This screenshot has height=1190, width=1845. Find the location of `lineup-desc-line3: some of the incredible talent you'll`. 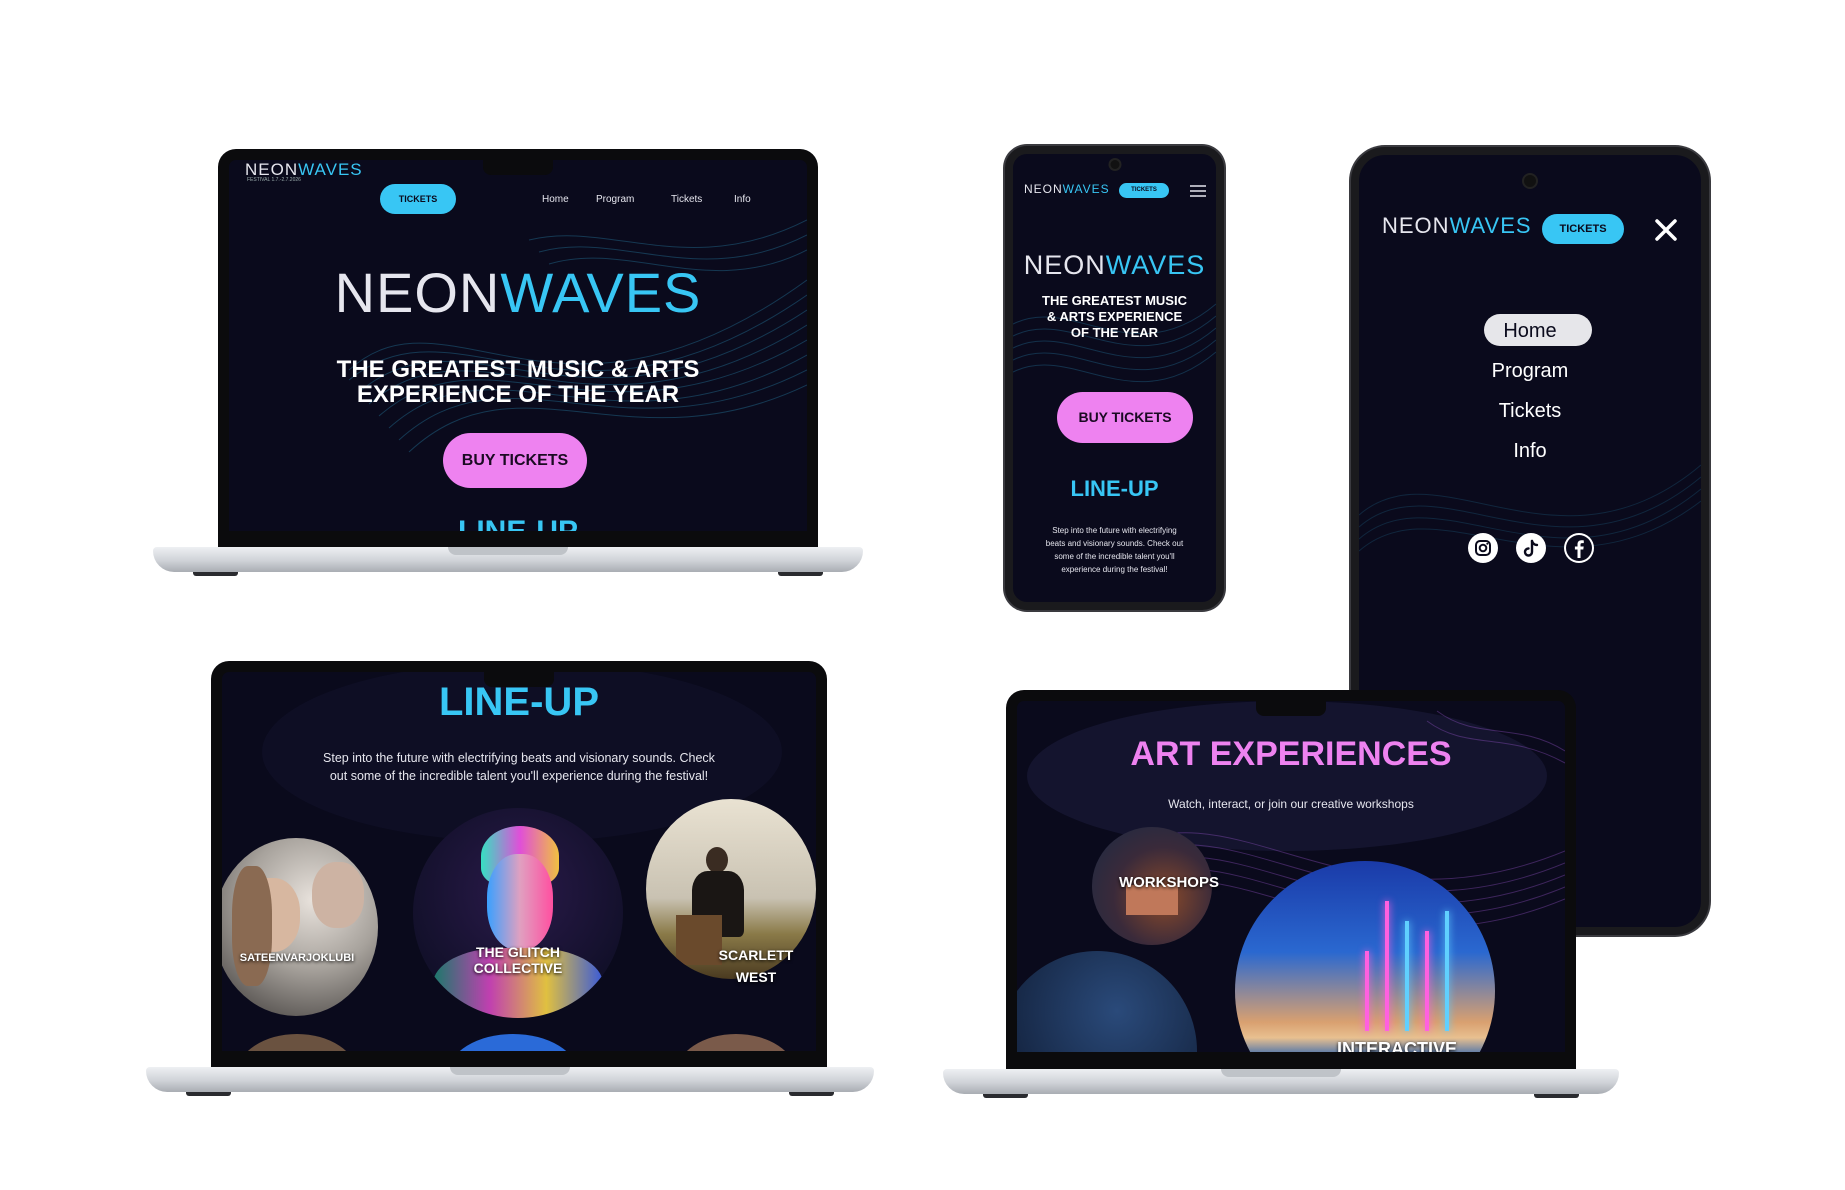

lineup-desc-line3: some of the incredible talent you'll is located at coordinates (1114, 556).